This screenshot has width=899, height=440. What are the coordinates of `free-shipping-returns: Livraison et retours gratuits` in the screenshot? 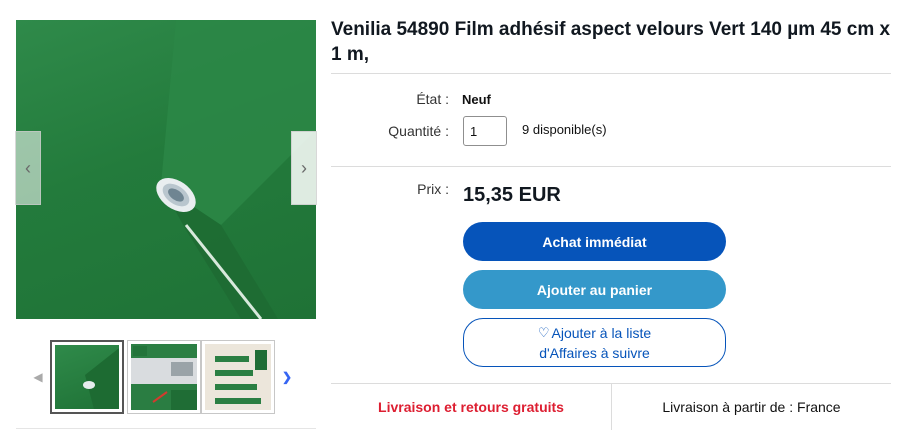 It's located at (471, 407).